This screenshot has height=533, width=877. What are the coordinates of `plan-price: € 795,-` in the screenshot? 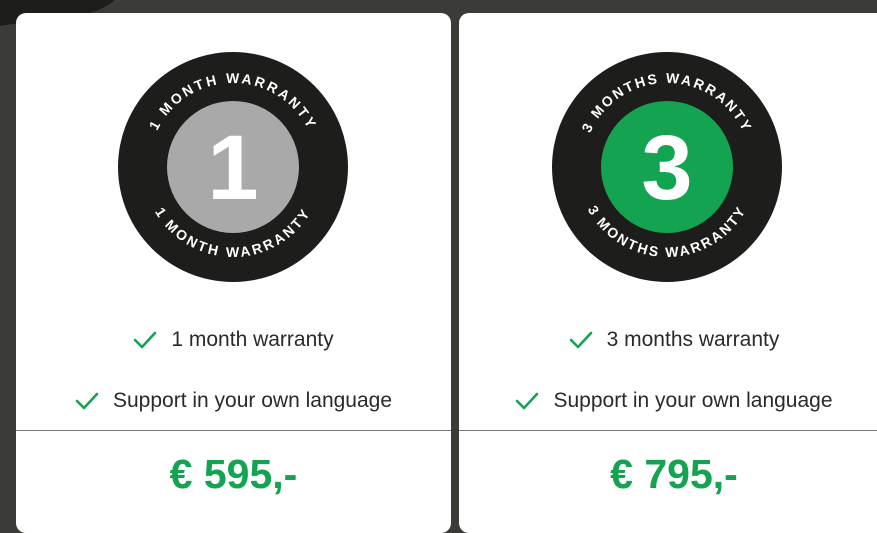 It's located at (674, 474).